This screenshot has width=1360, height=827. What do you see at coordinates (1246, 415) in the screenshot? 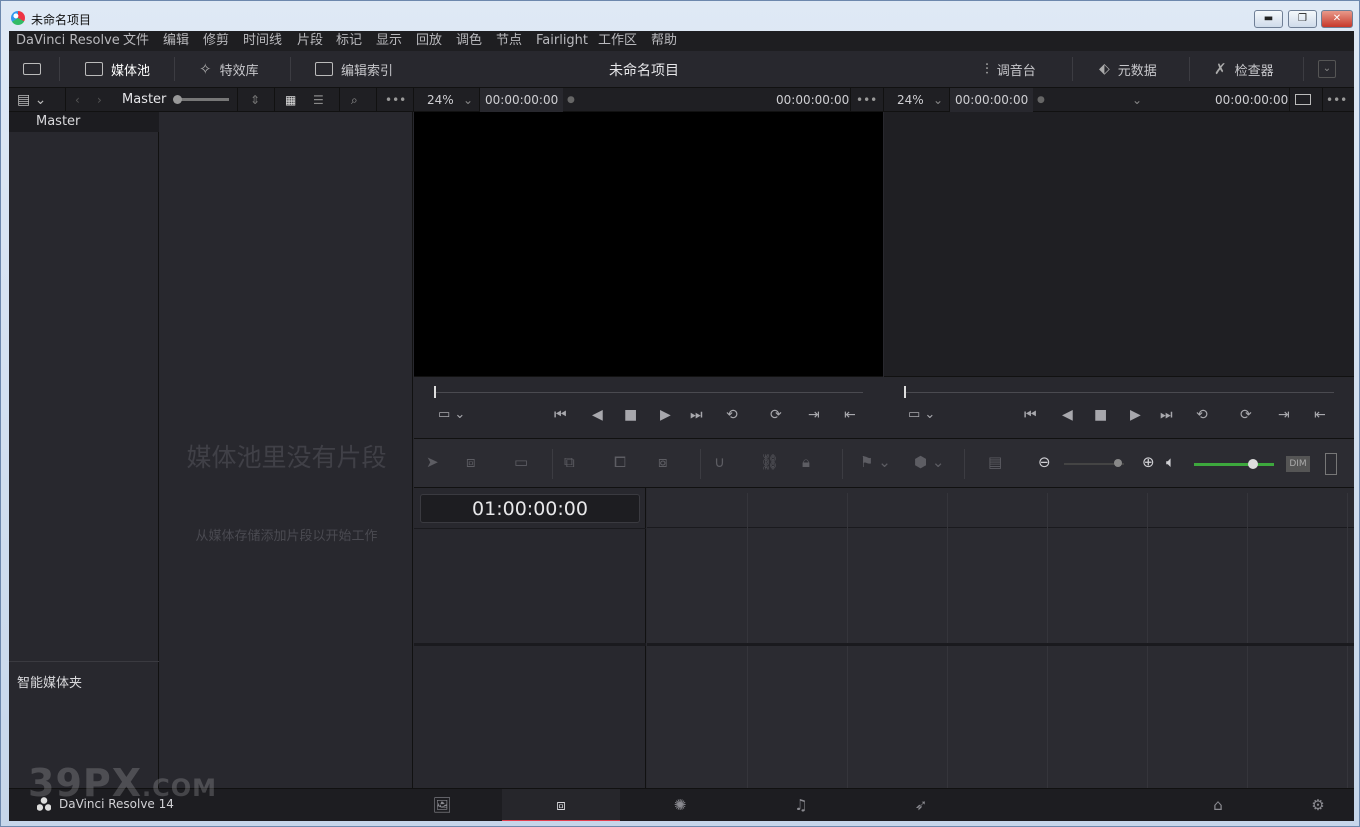
I see `tl-match-frame-icon: ⟳` at bounding box center [1246, 415].